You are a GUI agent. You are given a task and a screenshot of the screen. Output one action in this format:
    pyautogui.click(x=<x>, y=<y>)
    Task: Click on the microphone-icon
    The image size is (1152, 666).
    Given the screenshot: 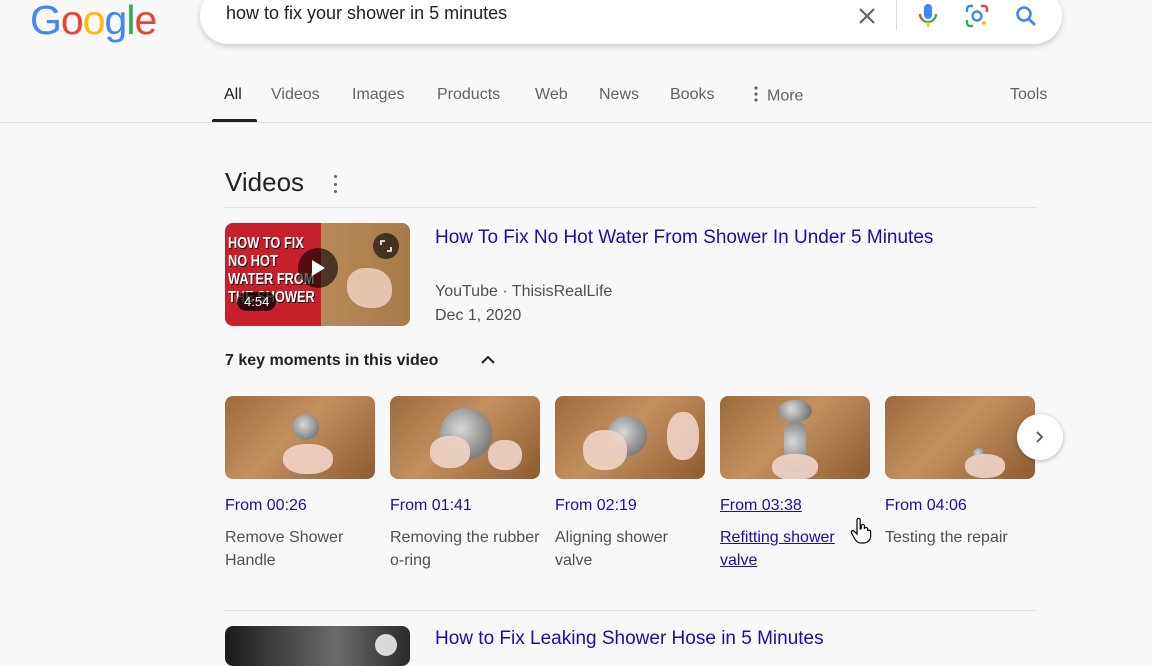 What is the action you would take?
    pyautogui.click(x=928, y=16)
    